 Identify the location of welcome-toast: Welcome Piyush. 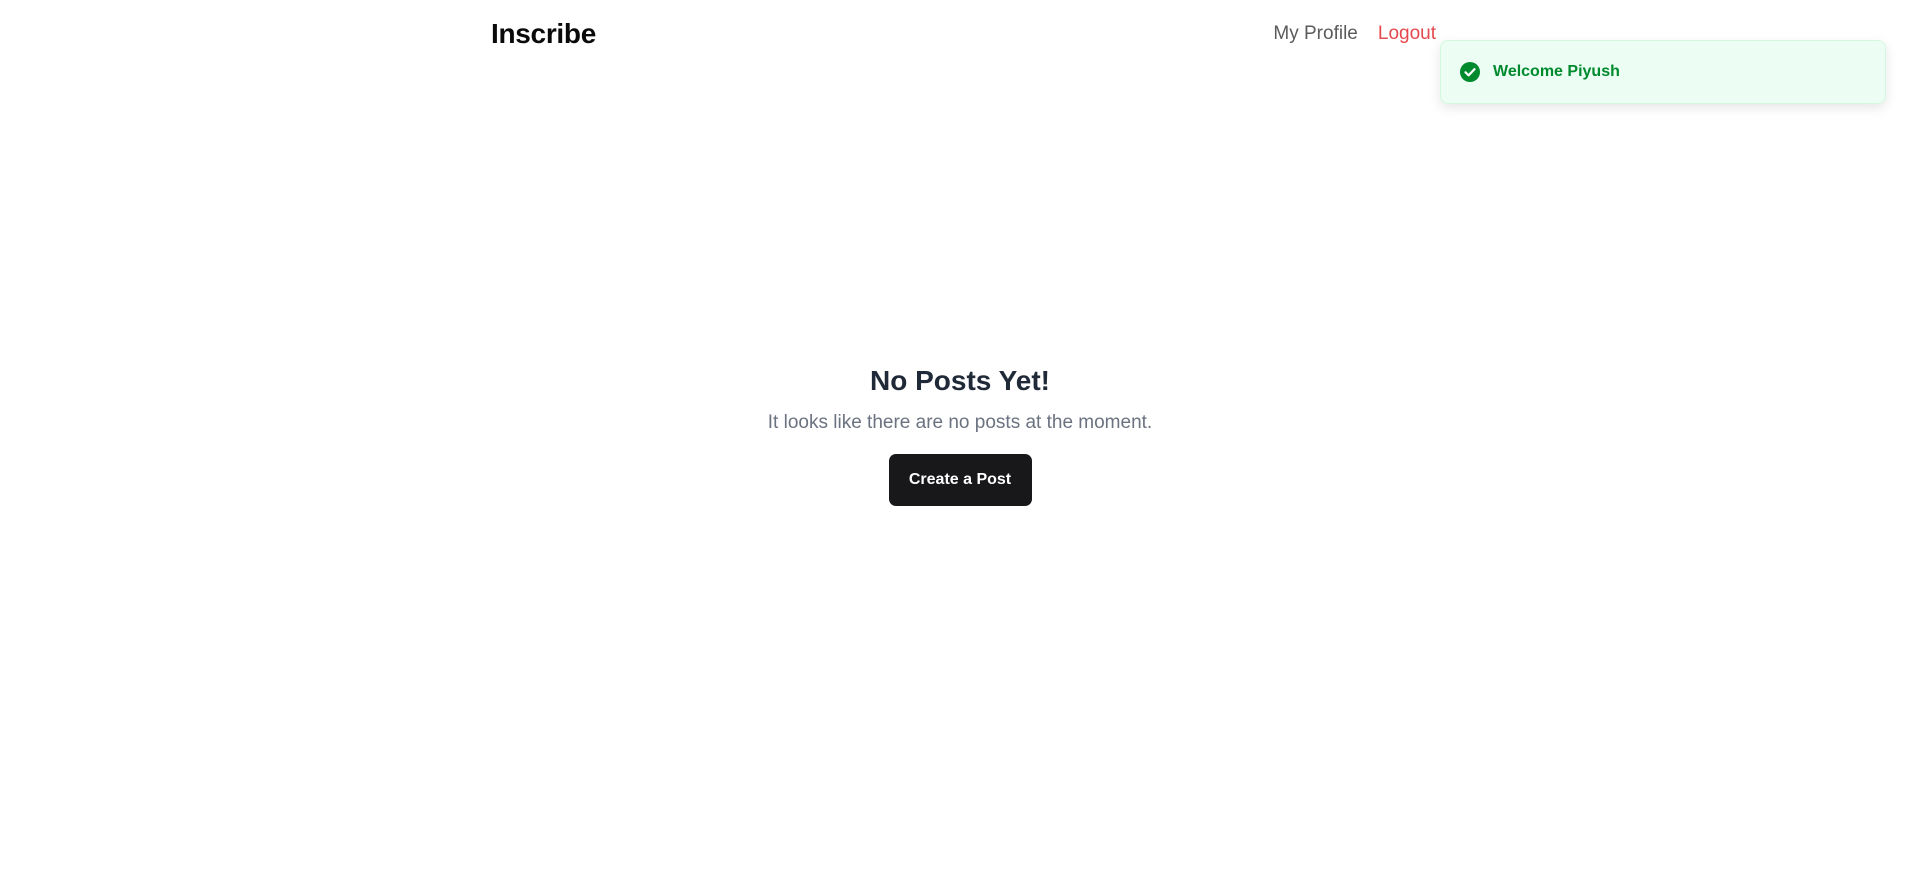
(1663, 72).